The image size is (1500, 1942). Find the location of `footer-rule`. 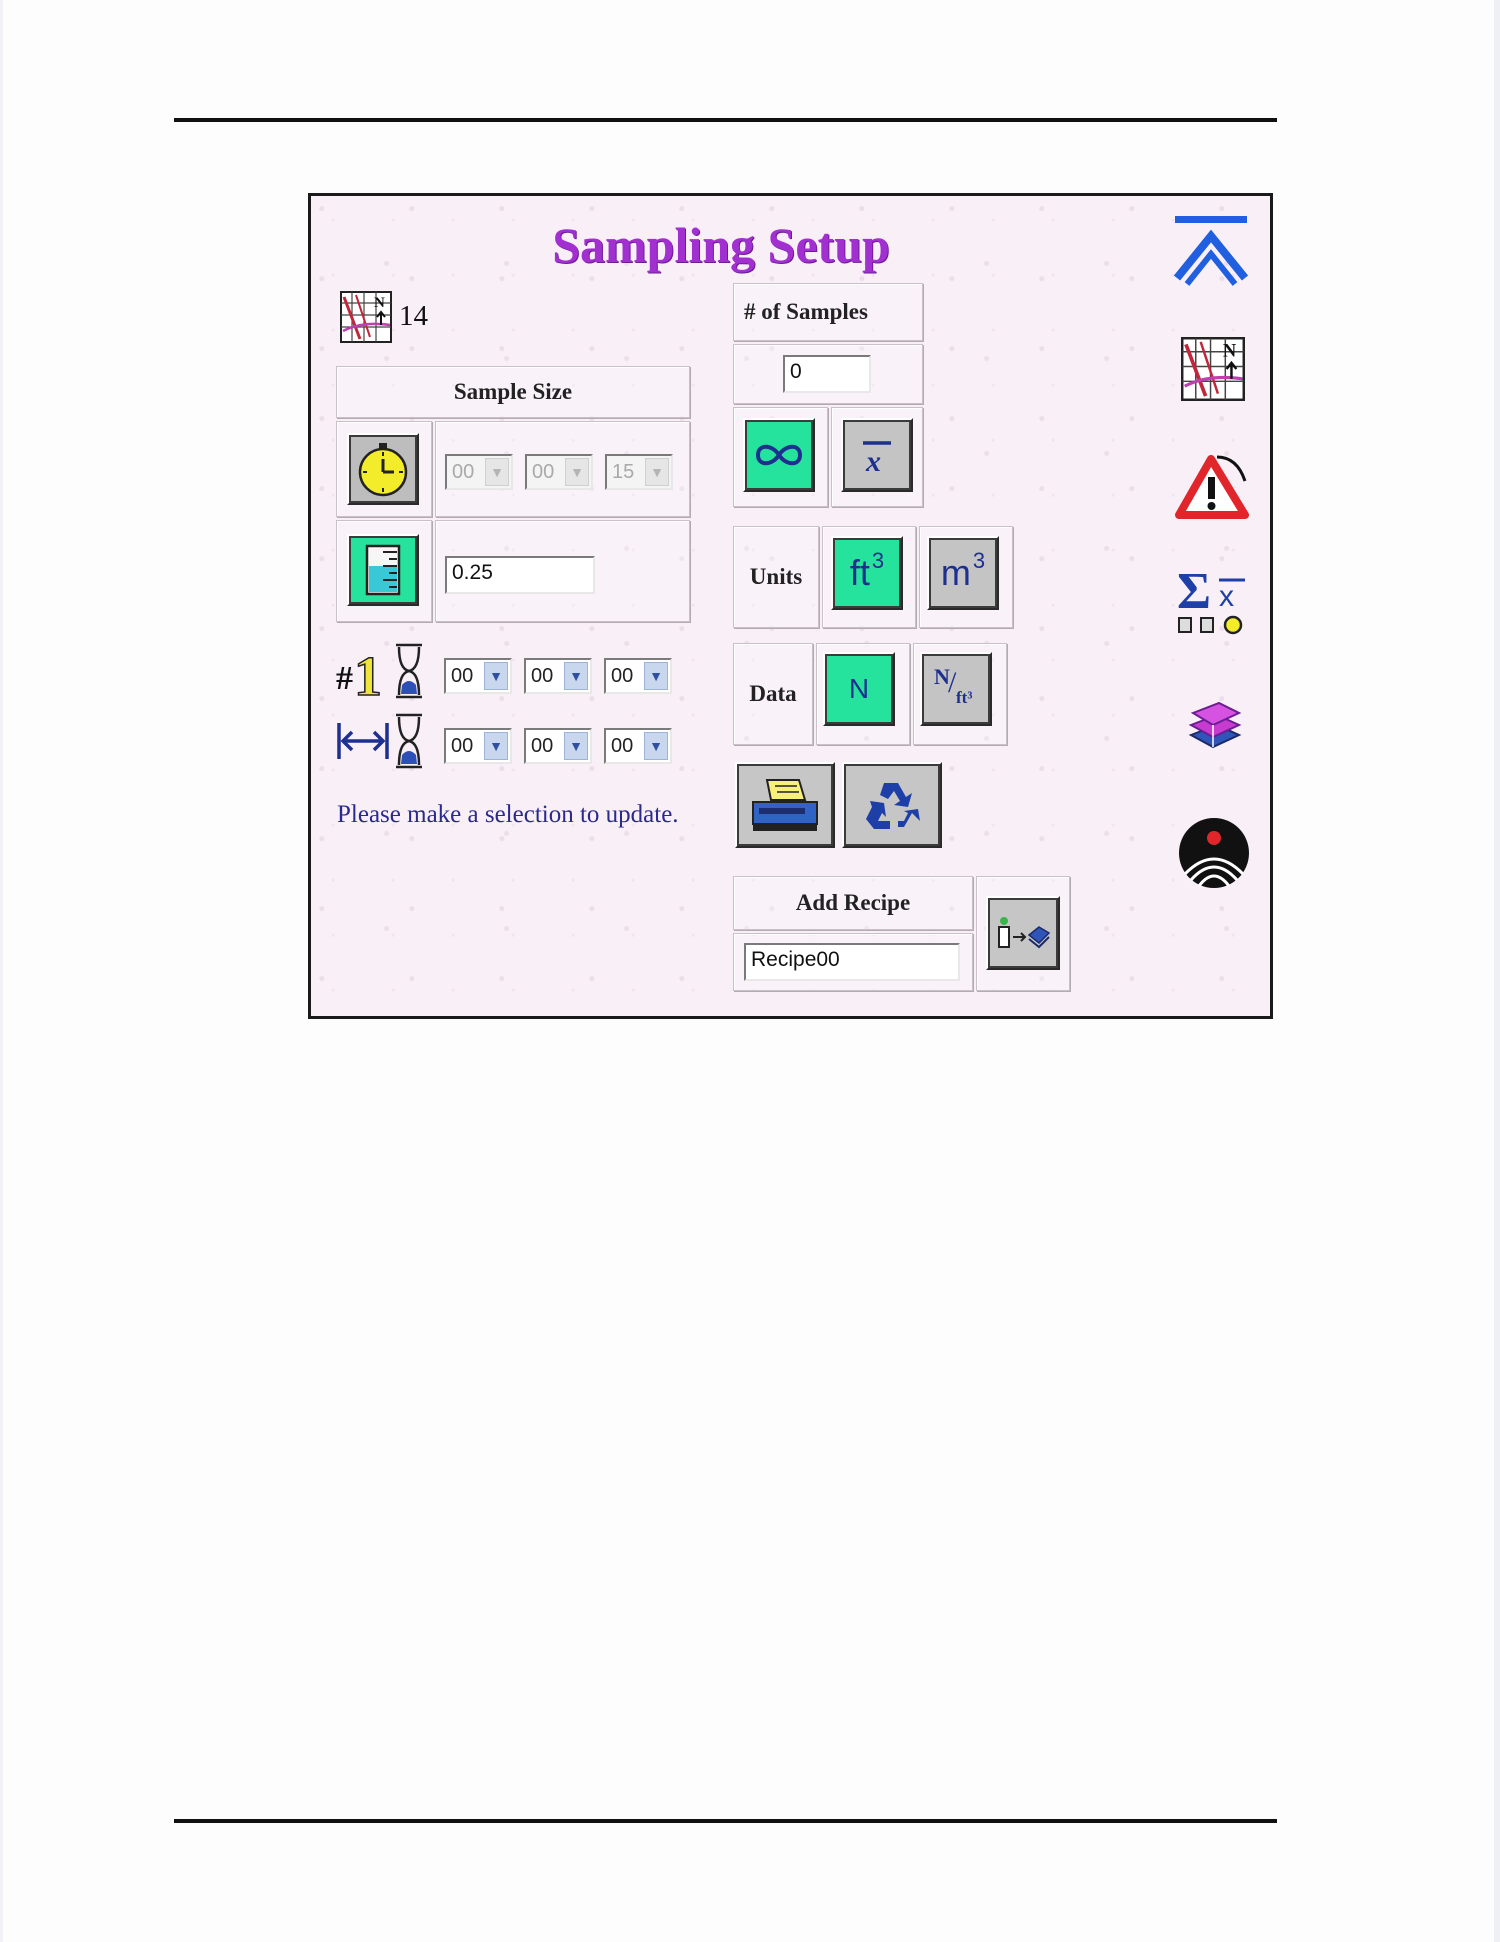

footer-rule is located at coordinates (725, 1821).